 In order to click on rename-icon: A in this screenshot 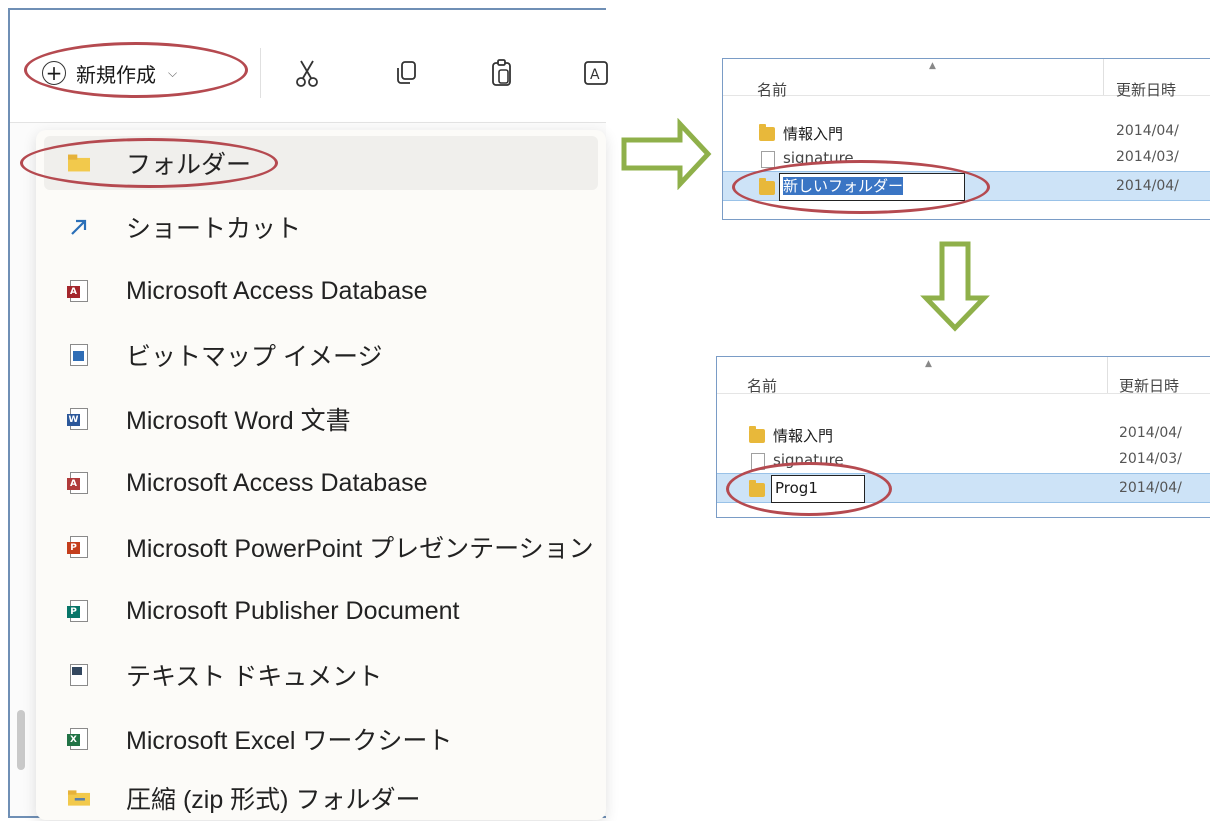, I will do `click(597, 73)`.